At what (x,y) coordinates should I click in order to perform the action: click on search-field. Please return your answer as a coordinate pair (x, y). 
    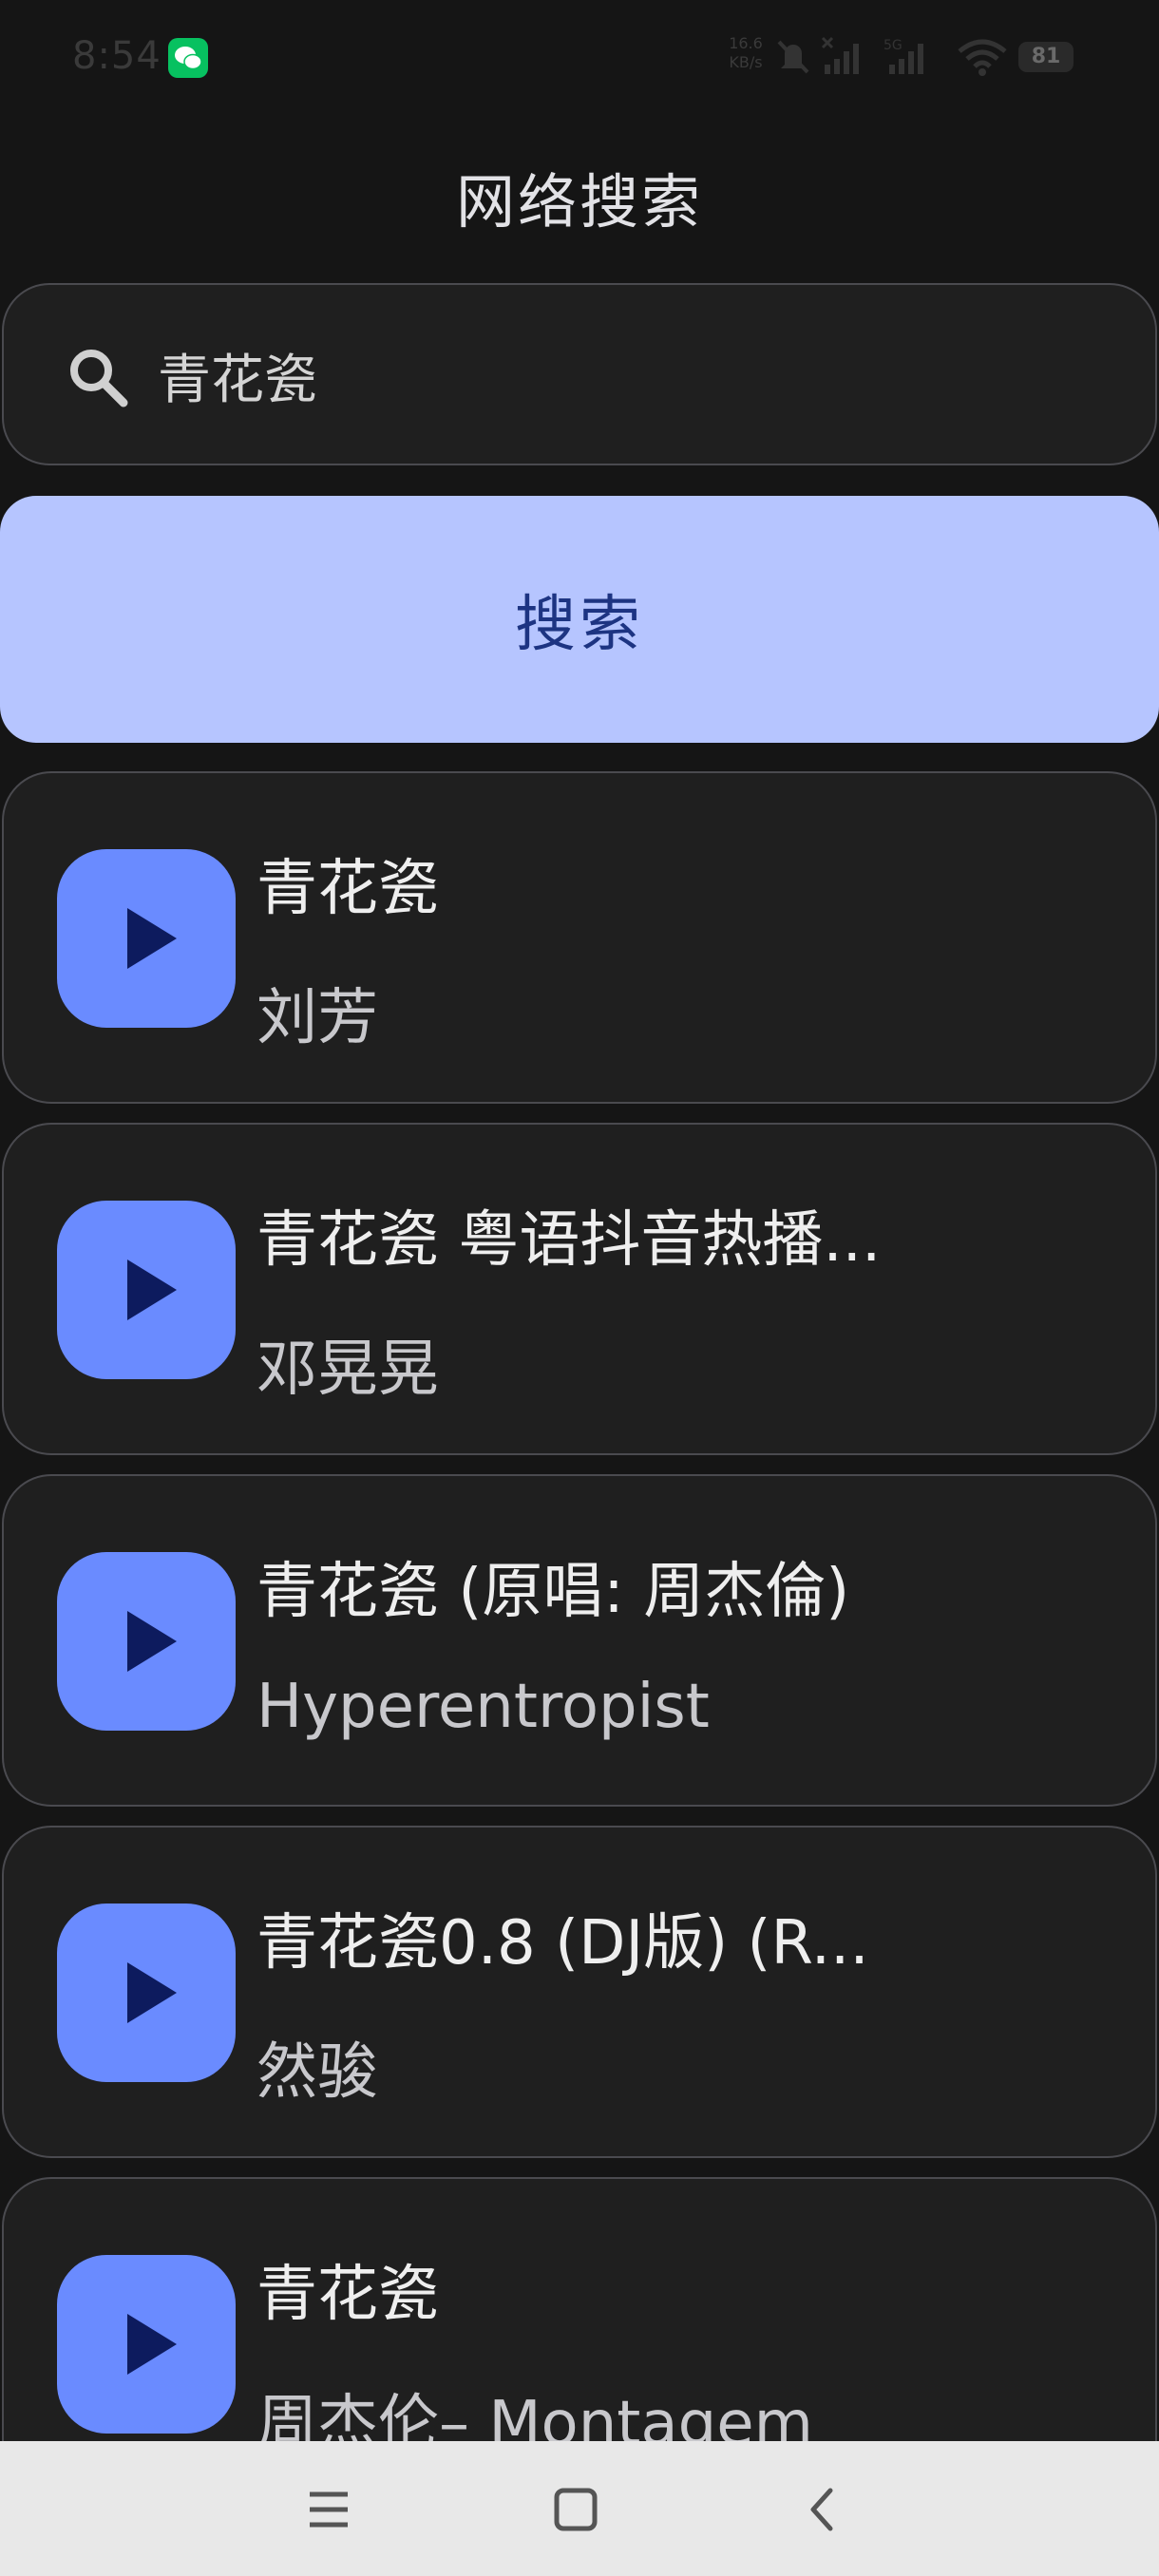
    Looking at the image, I should click on (579, 374).